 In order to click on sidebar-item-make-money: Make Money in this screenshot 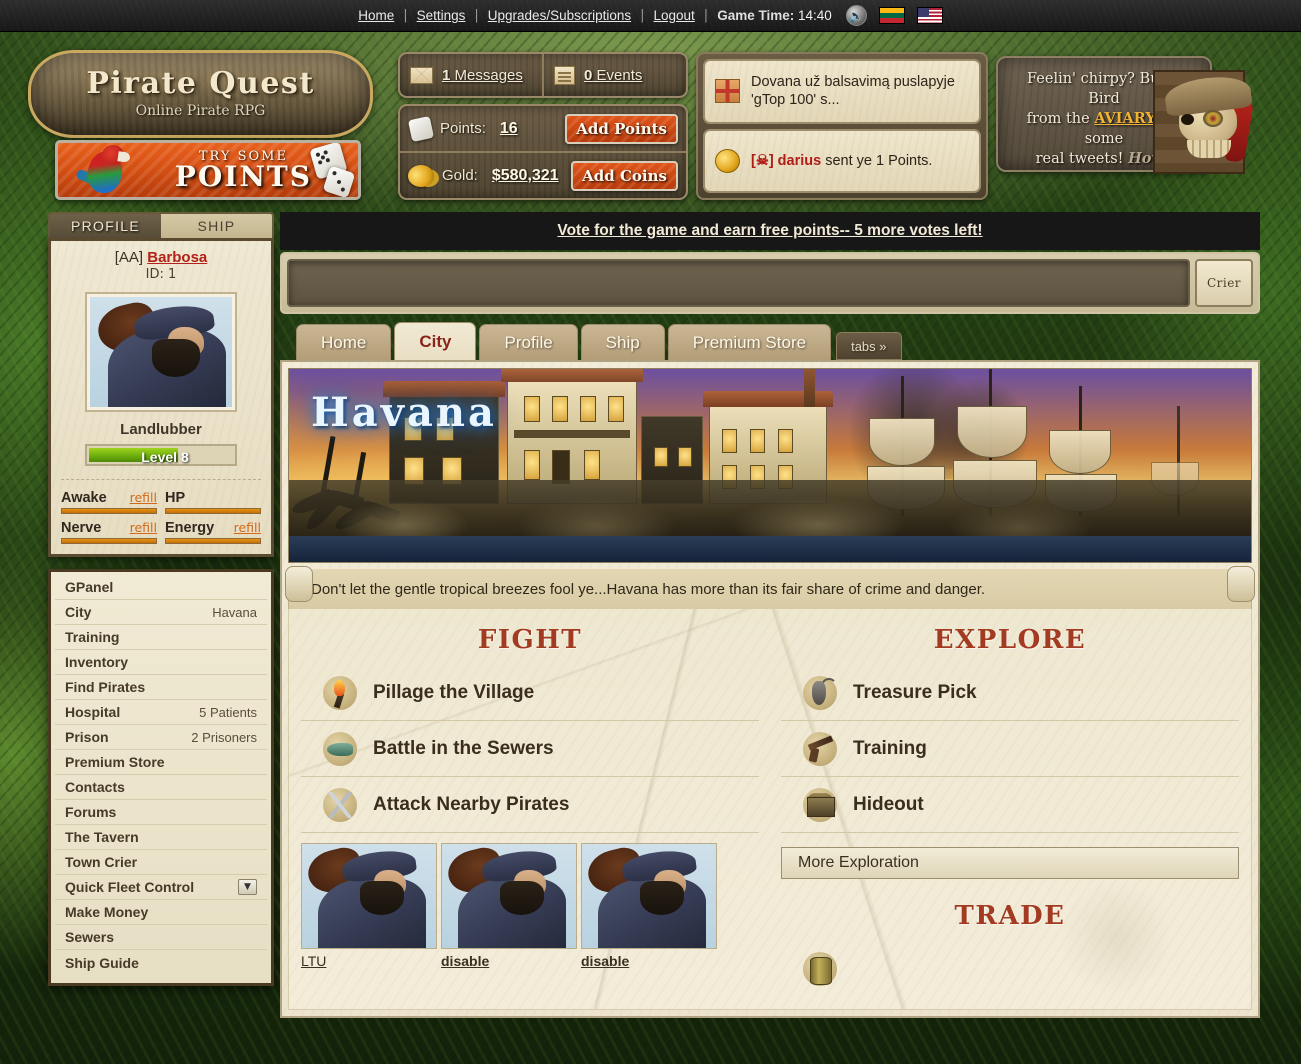, I will do `click(161, 912)`.